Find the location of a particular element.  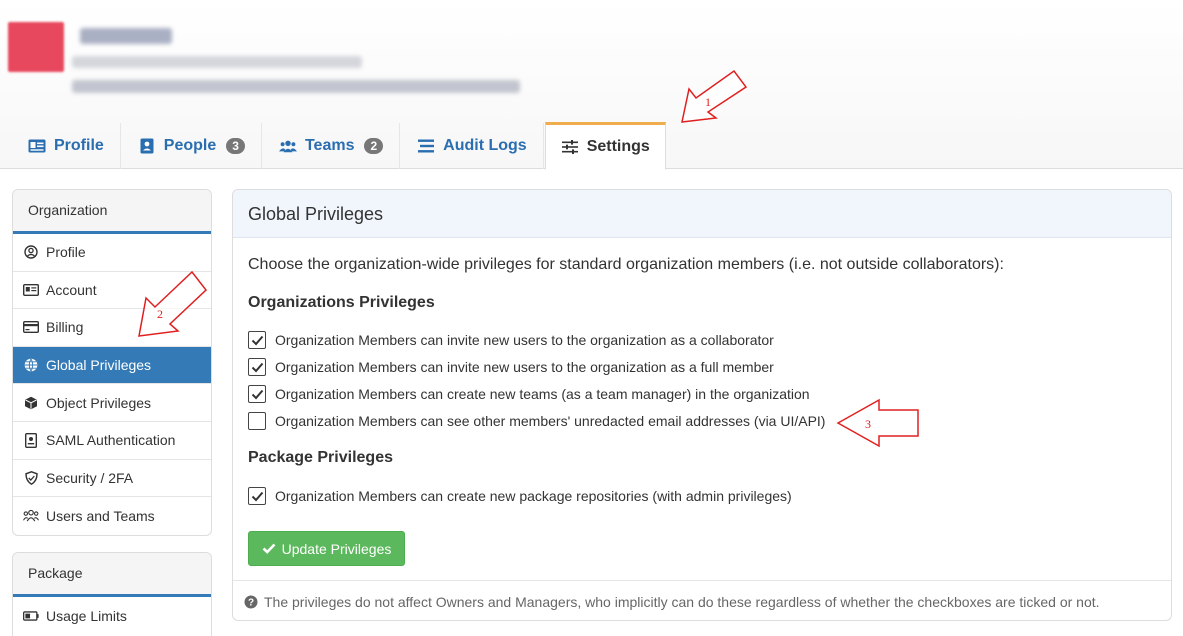

sidebar-item-security-2fa: Security / 2FA is located at coordinates (112, 479).